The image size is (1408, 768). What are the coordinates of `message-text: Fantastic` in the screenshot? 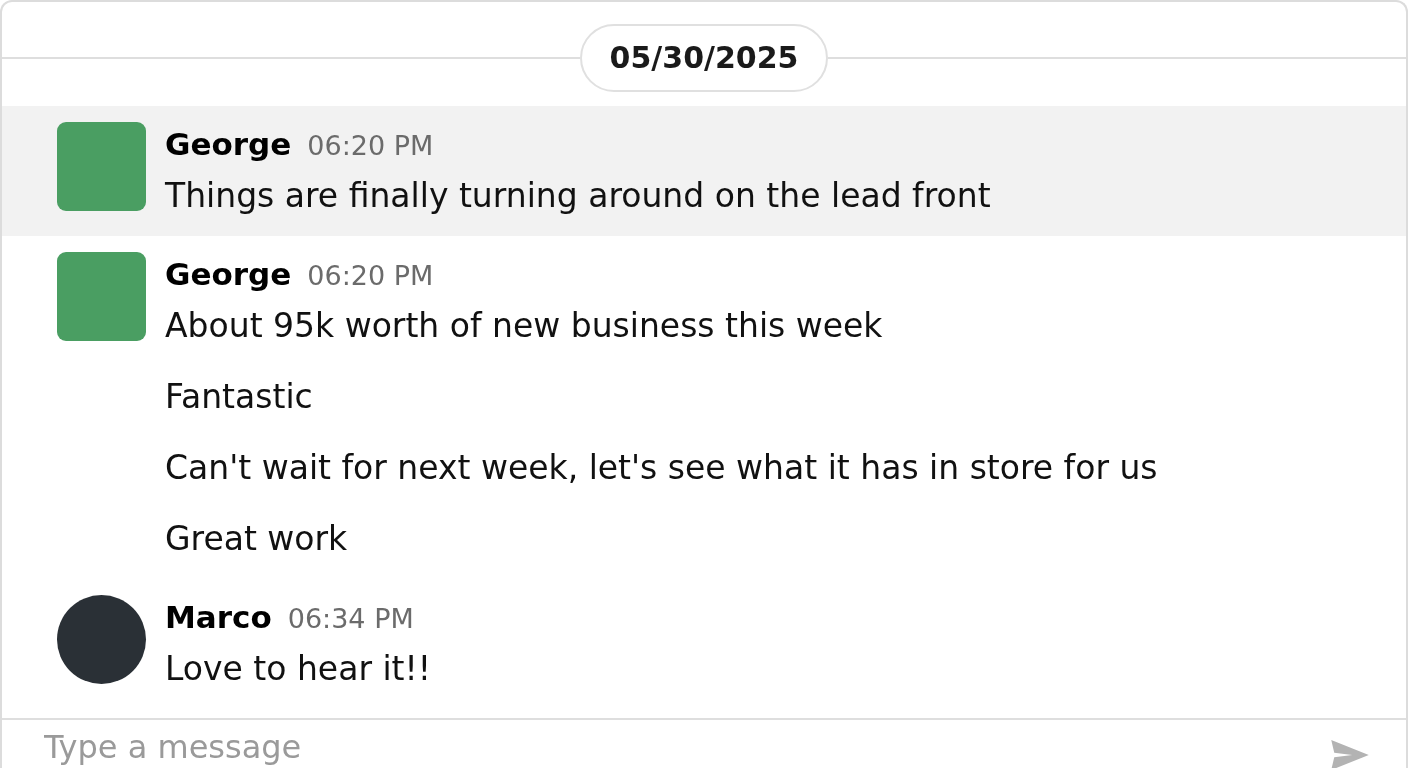 It's located at (239, 397).